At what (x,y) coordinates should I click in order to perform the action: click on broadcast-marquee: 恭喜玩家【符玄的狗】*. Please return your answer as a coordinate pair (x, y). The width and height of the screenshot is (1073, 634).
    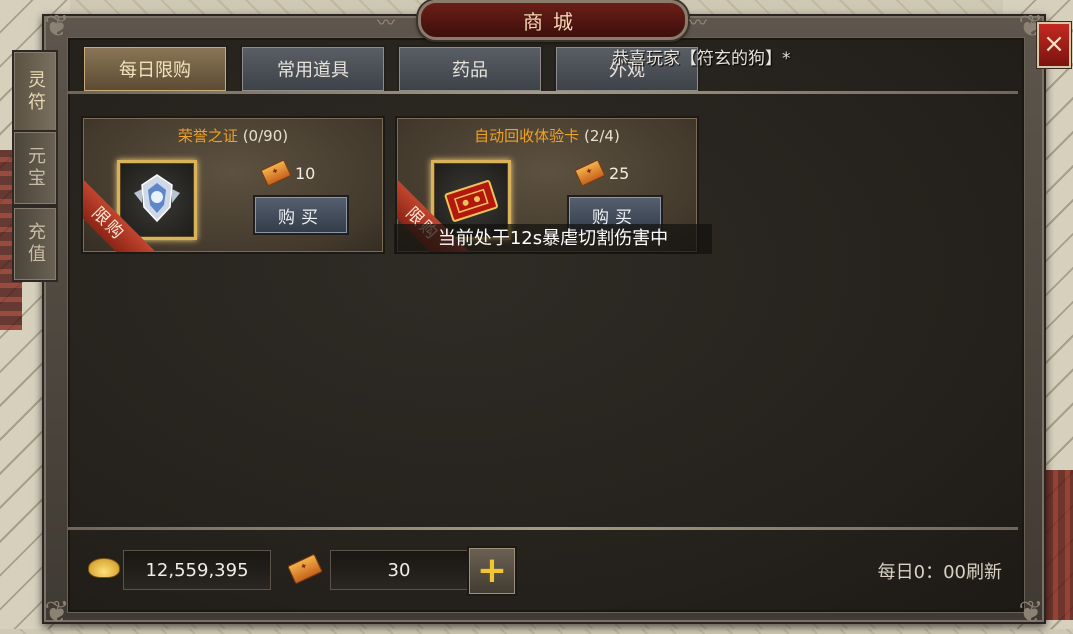
    Looking at the image, I should click on (701, 59).